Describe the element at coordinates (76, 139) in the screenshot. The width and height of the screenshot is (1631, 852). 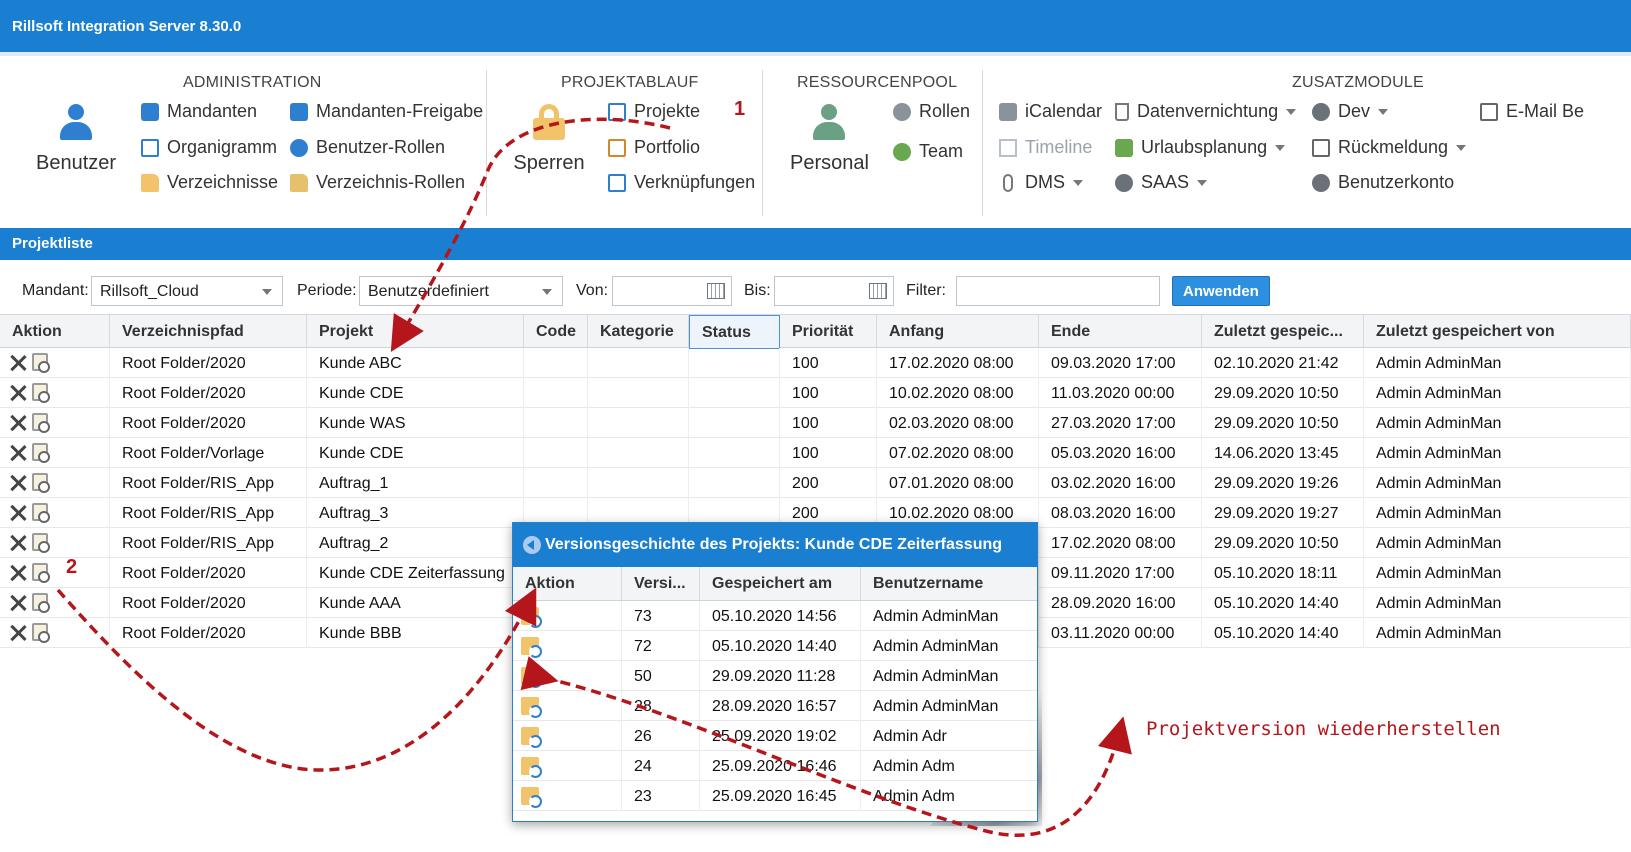
I see `benutzer-button: Benutzer` at that location.